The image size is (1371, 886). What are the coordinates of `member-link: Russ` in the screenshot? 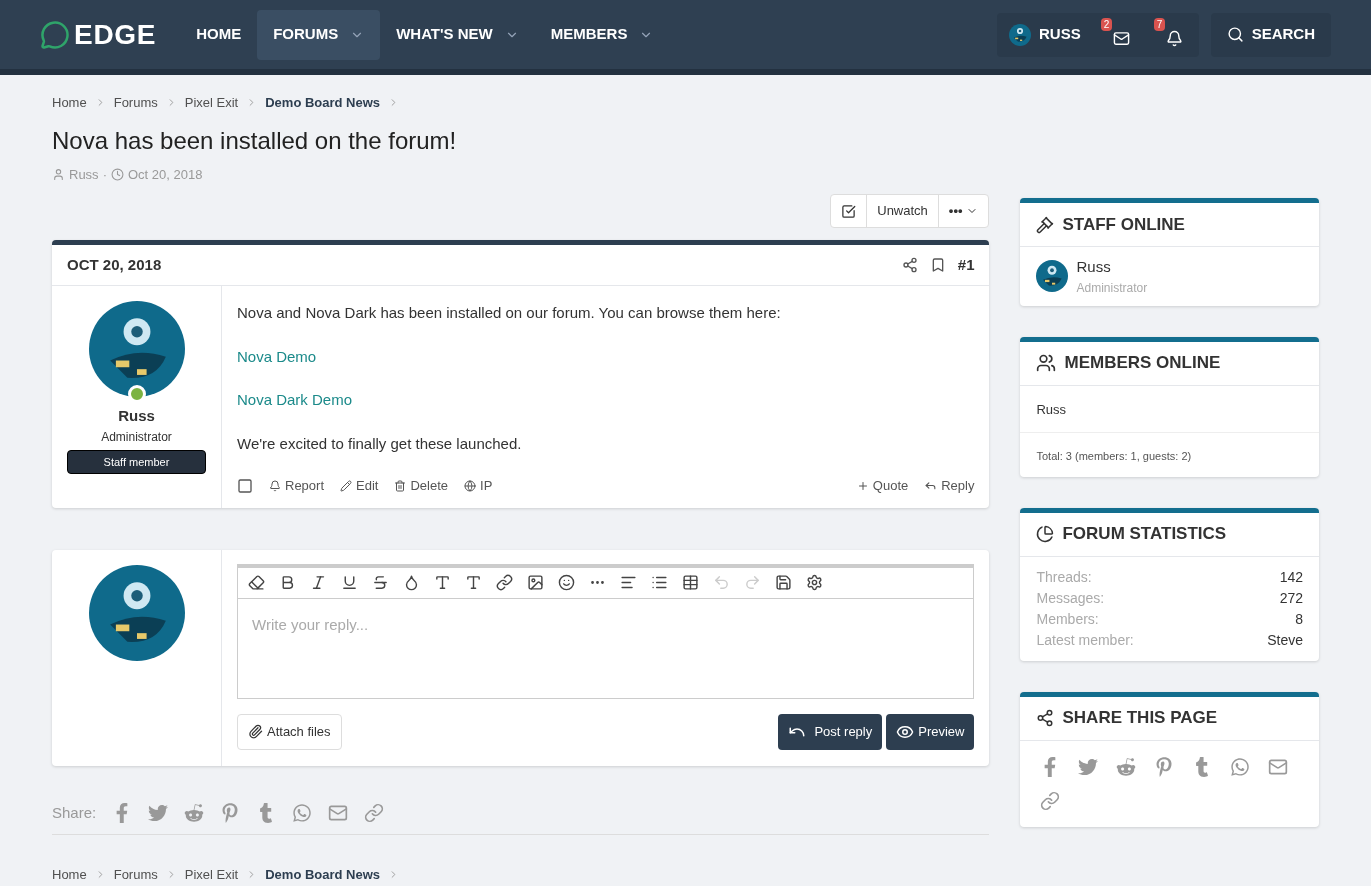 It's located at (1051, 409).